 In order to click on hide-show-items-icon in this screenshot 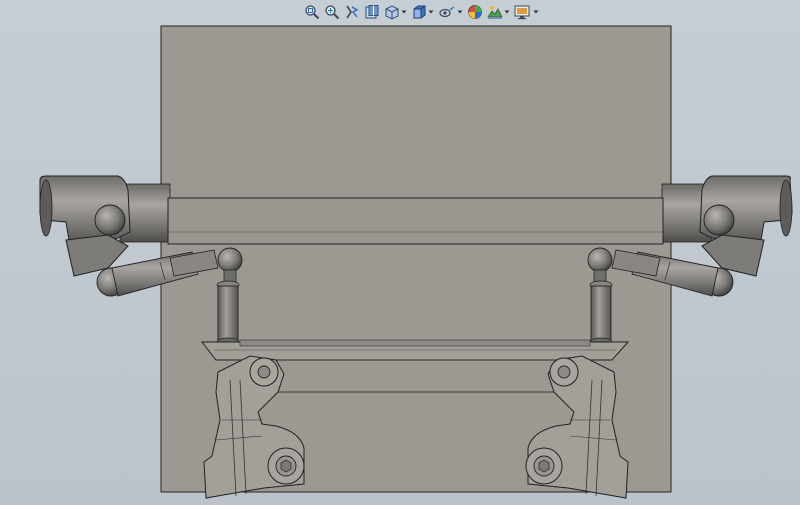, I will do `click(447, 12)`.